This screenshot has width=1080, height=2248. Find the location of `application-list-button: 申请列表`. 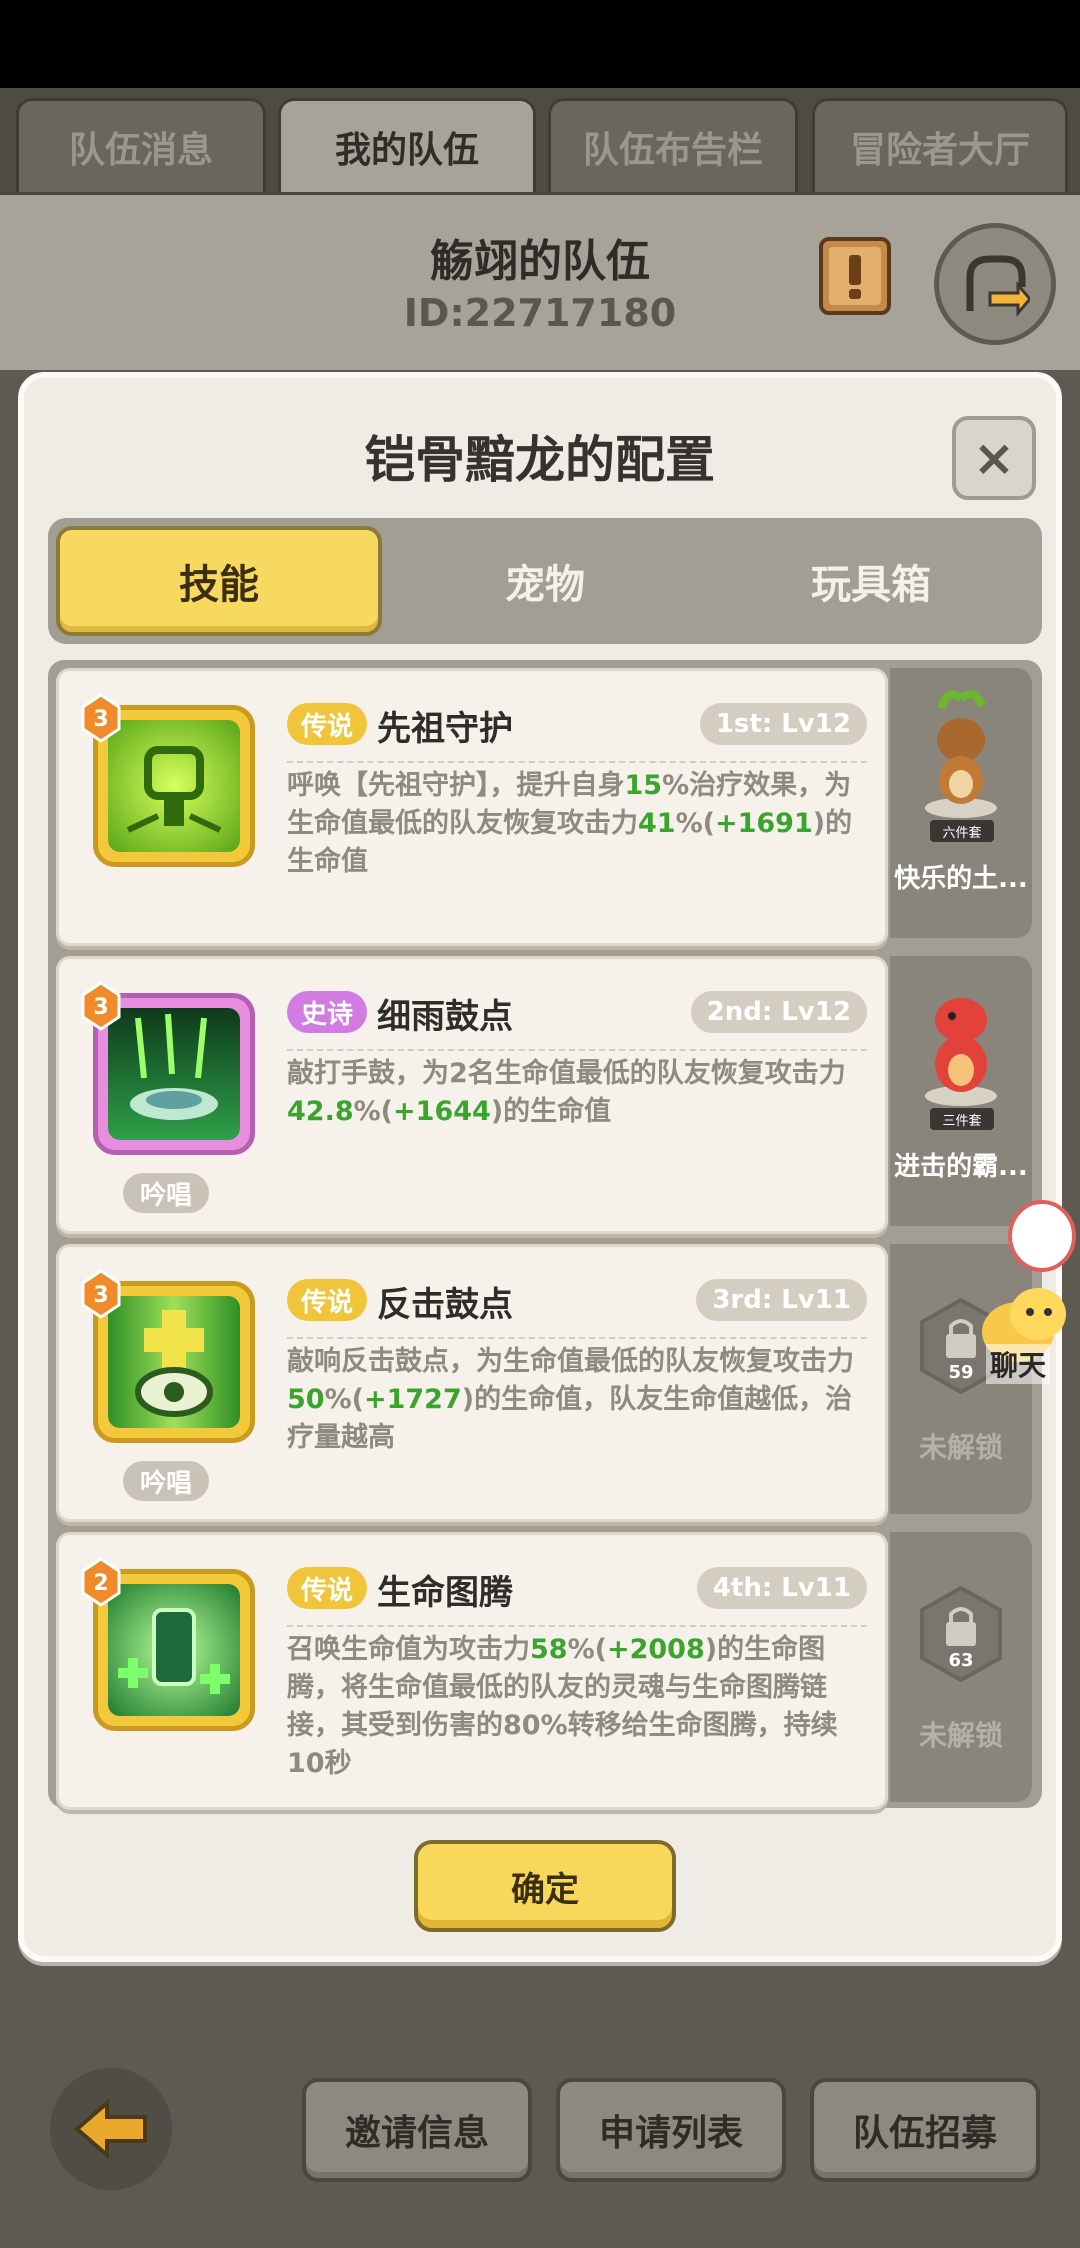

application-list-button: 申请列表 is located at coordinates (671, 2130).